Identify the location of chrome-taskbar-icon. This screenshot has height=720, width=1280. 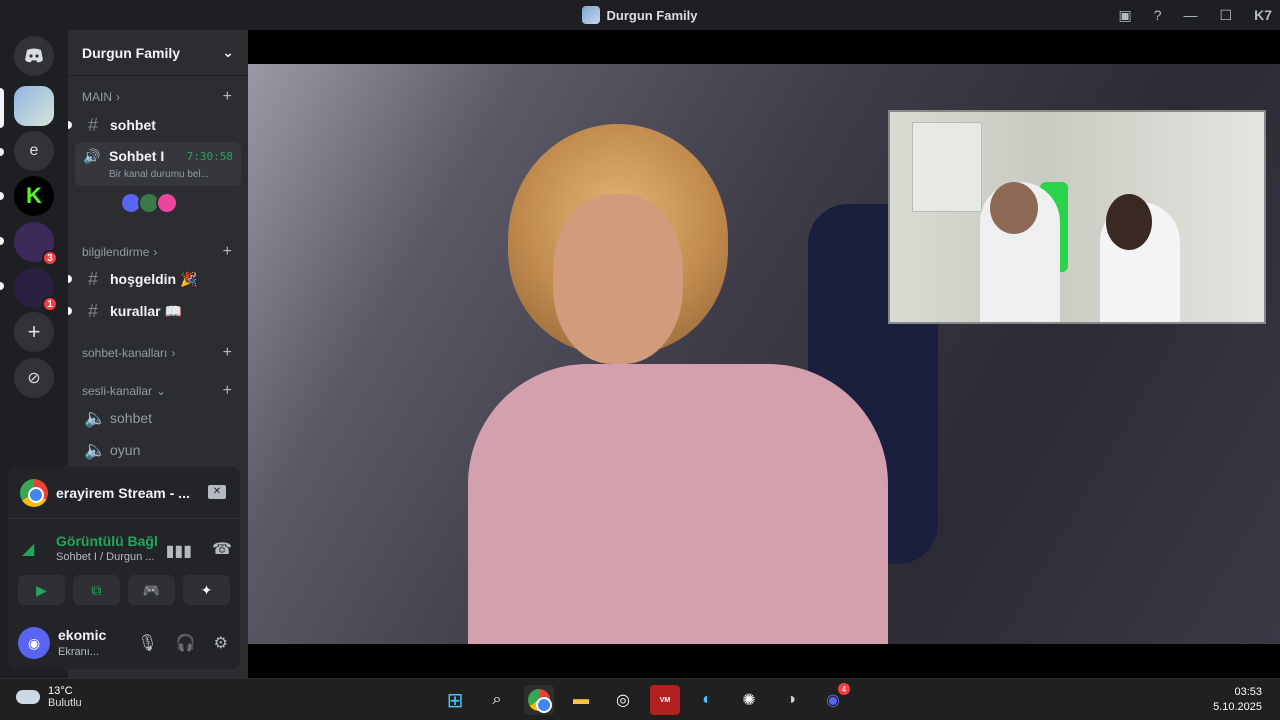
(539, 700).